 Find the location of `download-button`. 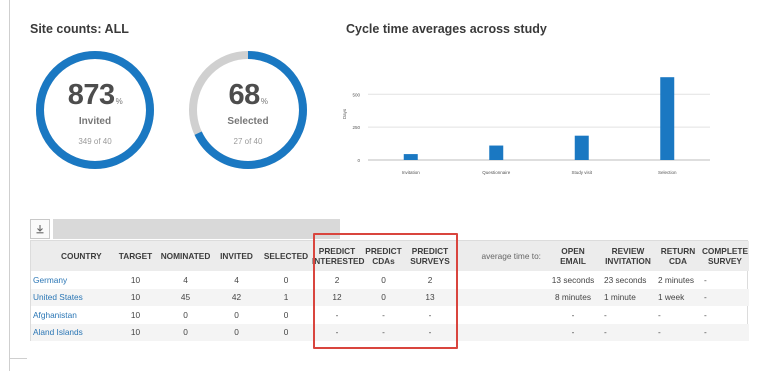

download-button is located at coordinates (40, 229).